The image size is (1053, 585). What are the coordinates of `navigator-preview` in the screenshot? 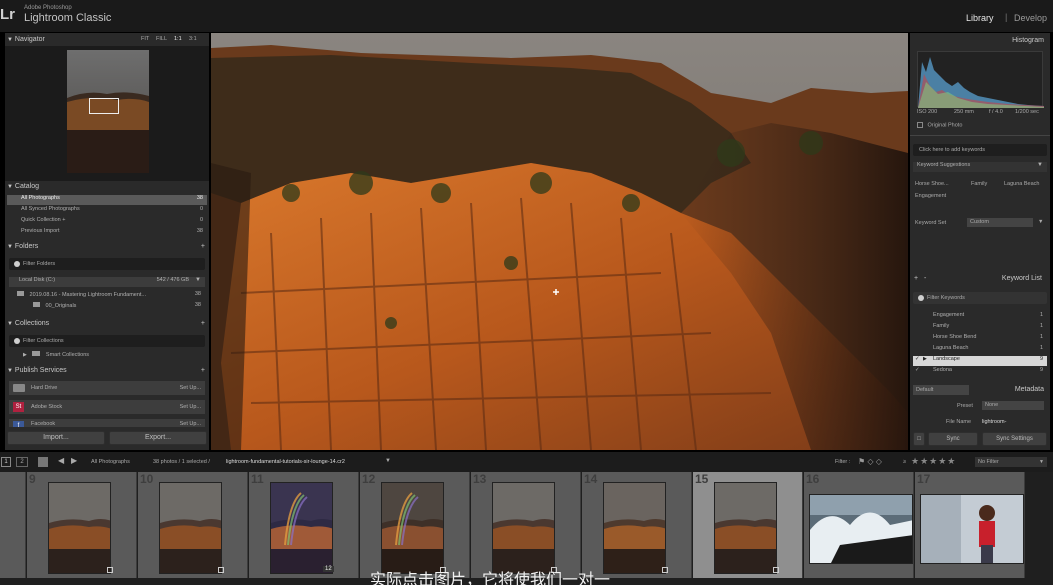 It's located at (108, 111).